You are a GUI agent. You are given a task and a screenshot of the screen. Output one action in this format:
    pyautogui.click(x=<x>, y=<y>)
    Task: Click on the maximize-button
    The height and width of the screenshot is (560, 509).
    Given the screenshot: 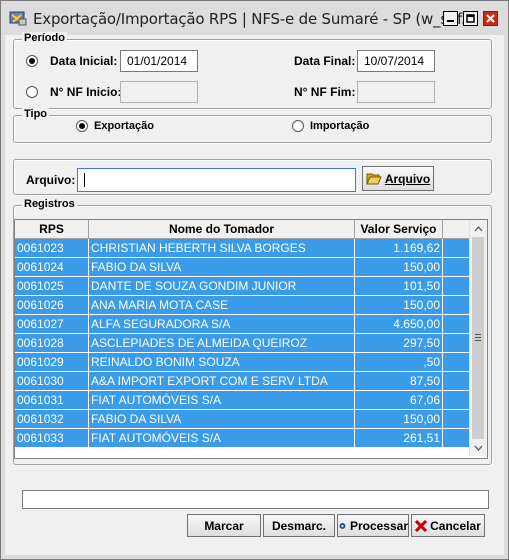 What is the action you would take?
    pyautogui.click(x=470, y=18)
    